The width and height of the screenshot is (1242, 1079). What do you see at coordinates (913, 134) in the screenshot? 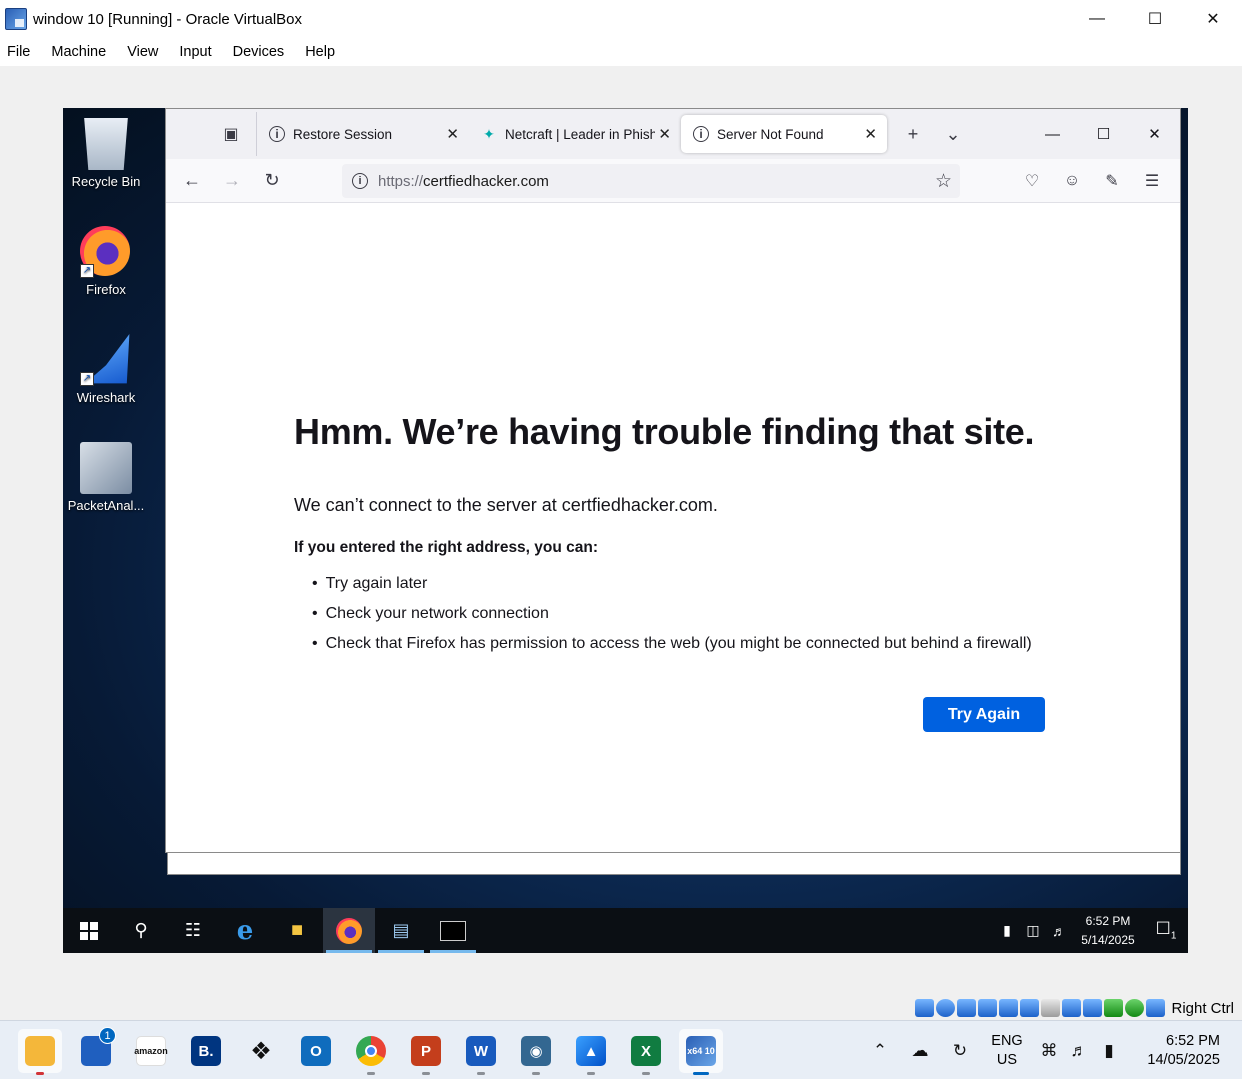
I see `new-tab-icon: +` at bounding box center [913, 134].